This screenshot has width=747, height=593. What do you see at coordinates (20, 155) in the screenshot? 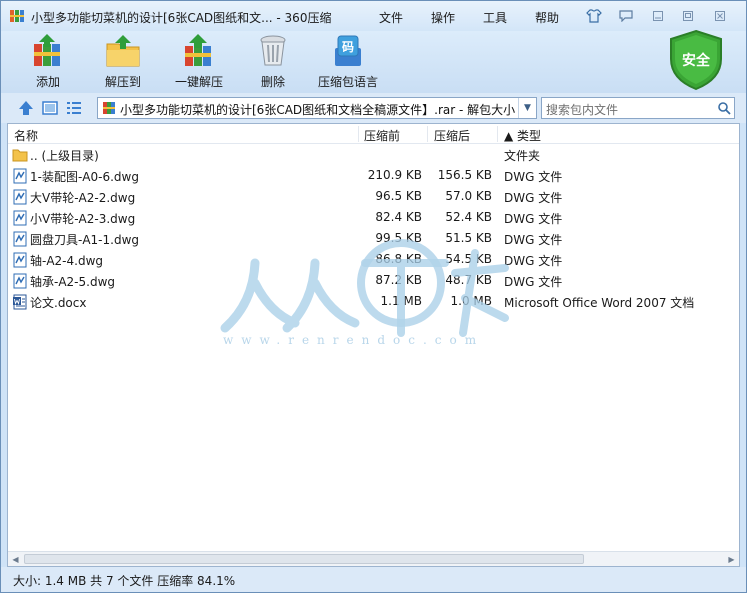
I see `folder-icon` at bounding box center [20, 155].